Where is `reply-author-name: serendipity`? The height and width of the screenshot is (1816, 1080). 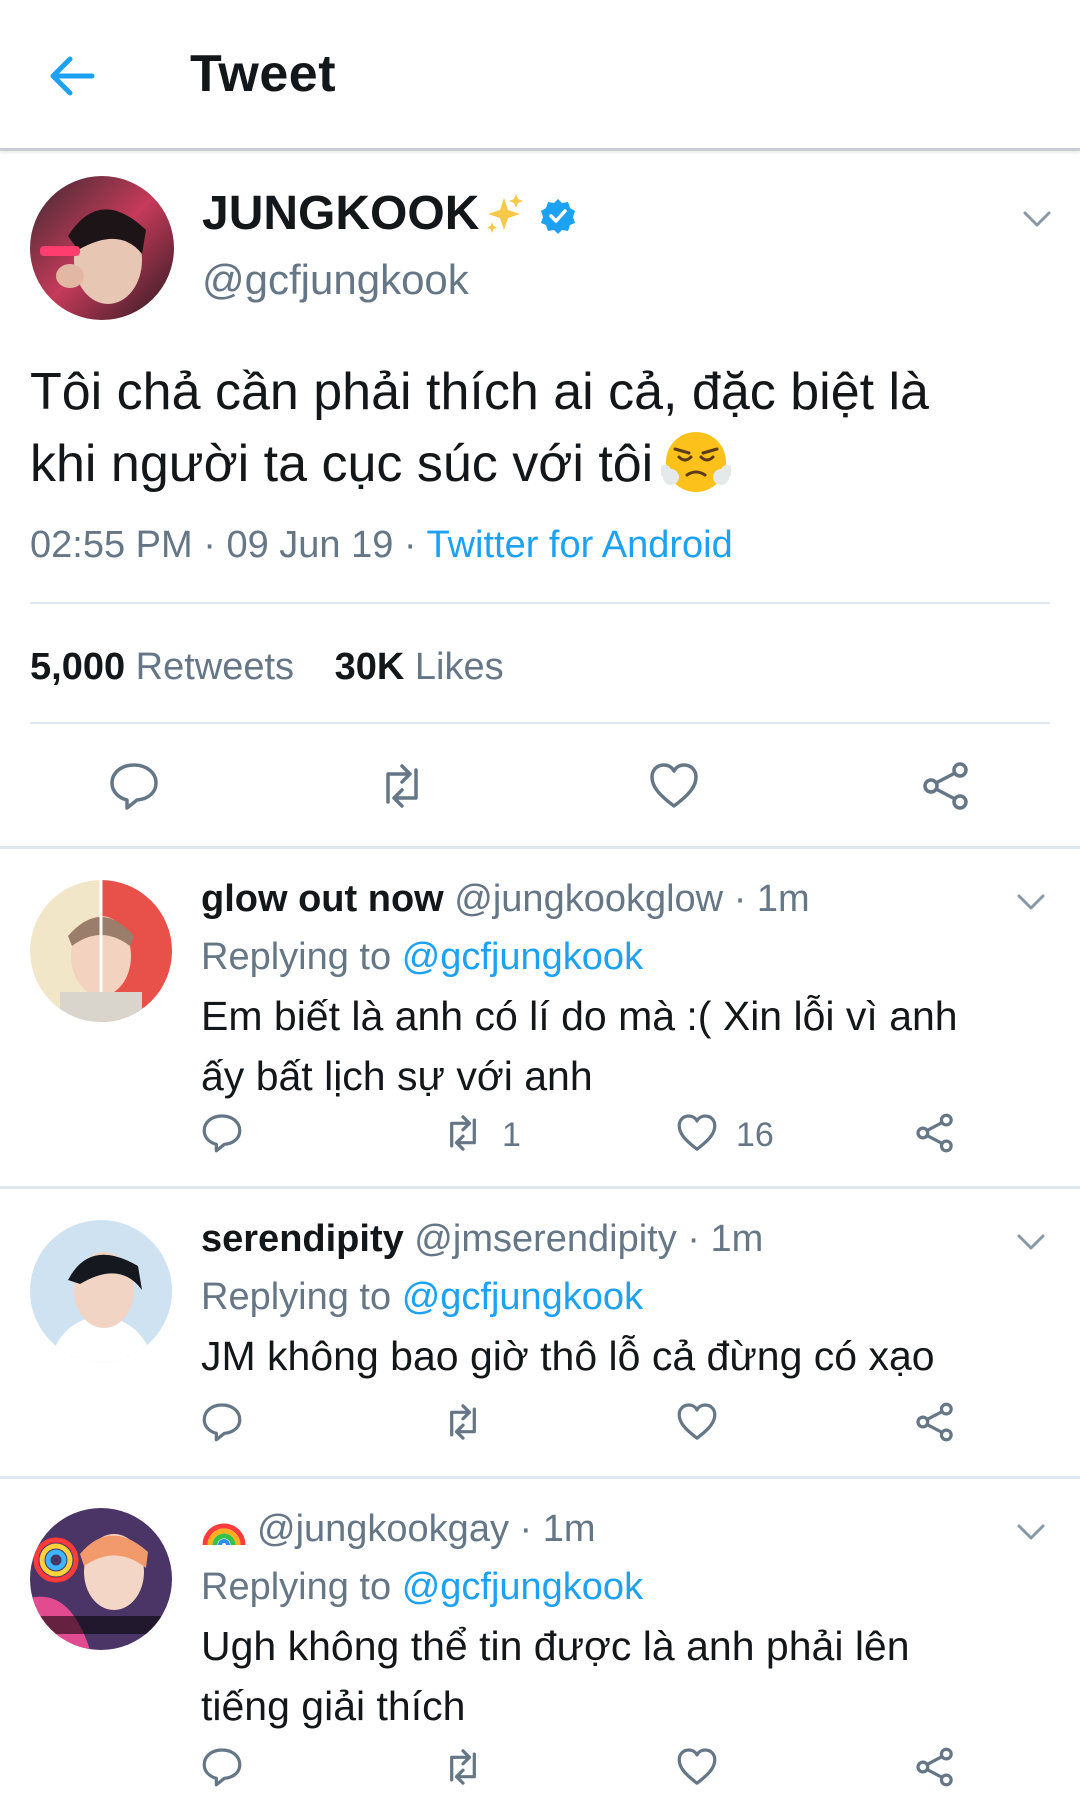 reply-author-name: serendipity is located at coordinates (302, 1239).